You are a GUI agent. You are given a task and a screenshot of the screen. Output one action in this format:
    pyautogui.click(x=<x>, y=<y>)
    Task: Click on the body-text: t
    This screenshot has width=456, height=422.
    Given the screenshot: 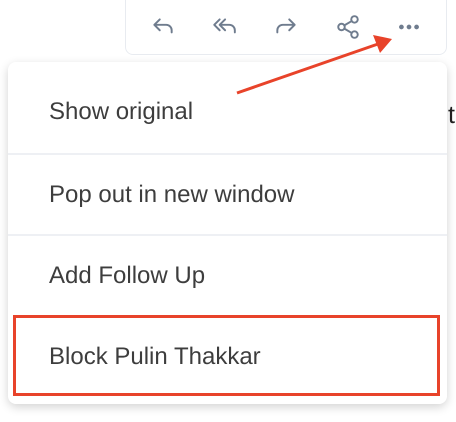 What is the action you would take?
    pyautogui.click(x=451, y=115)
    